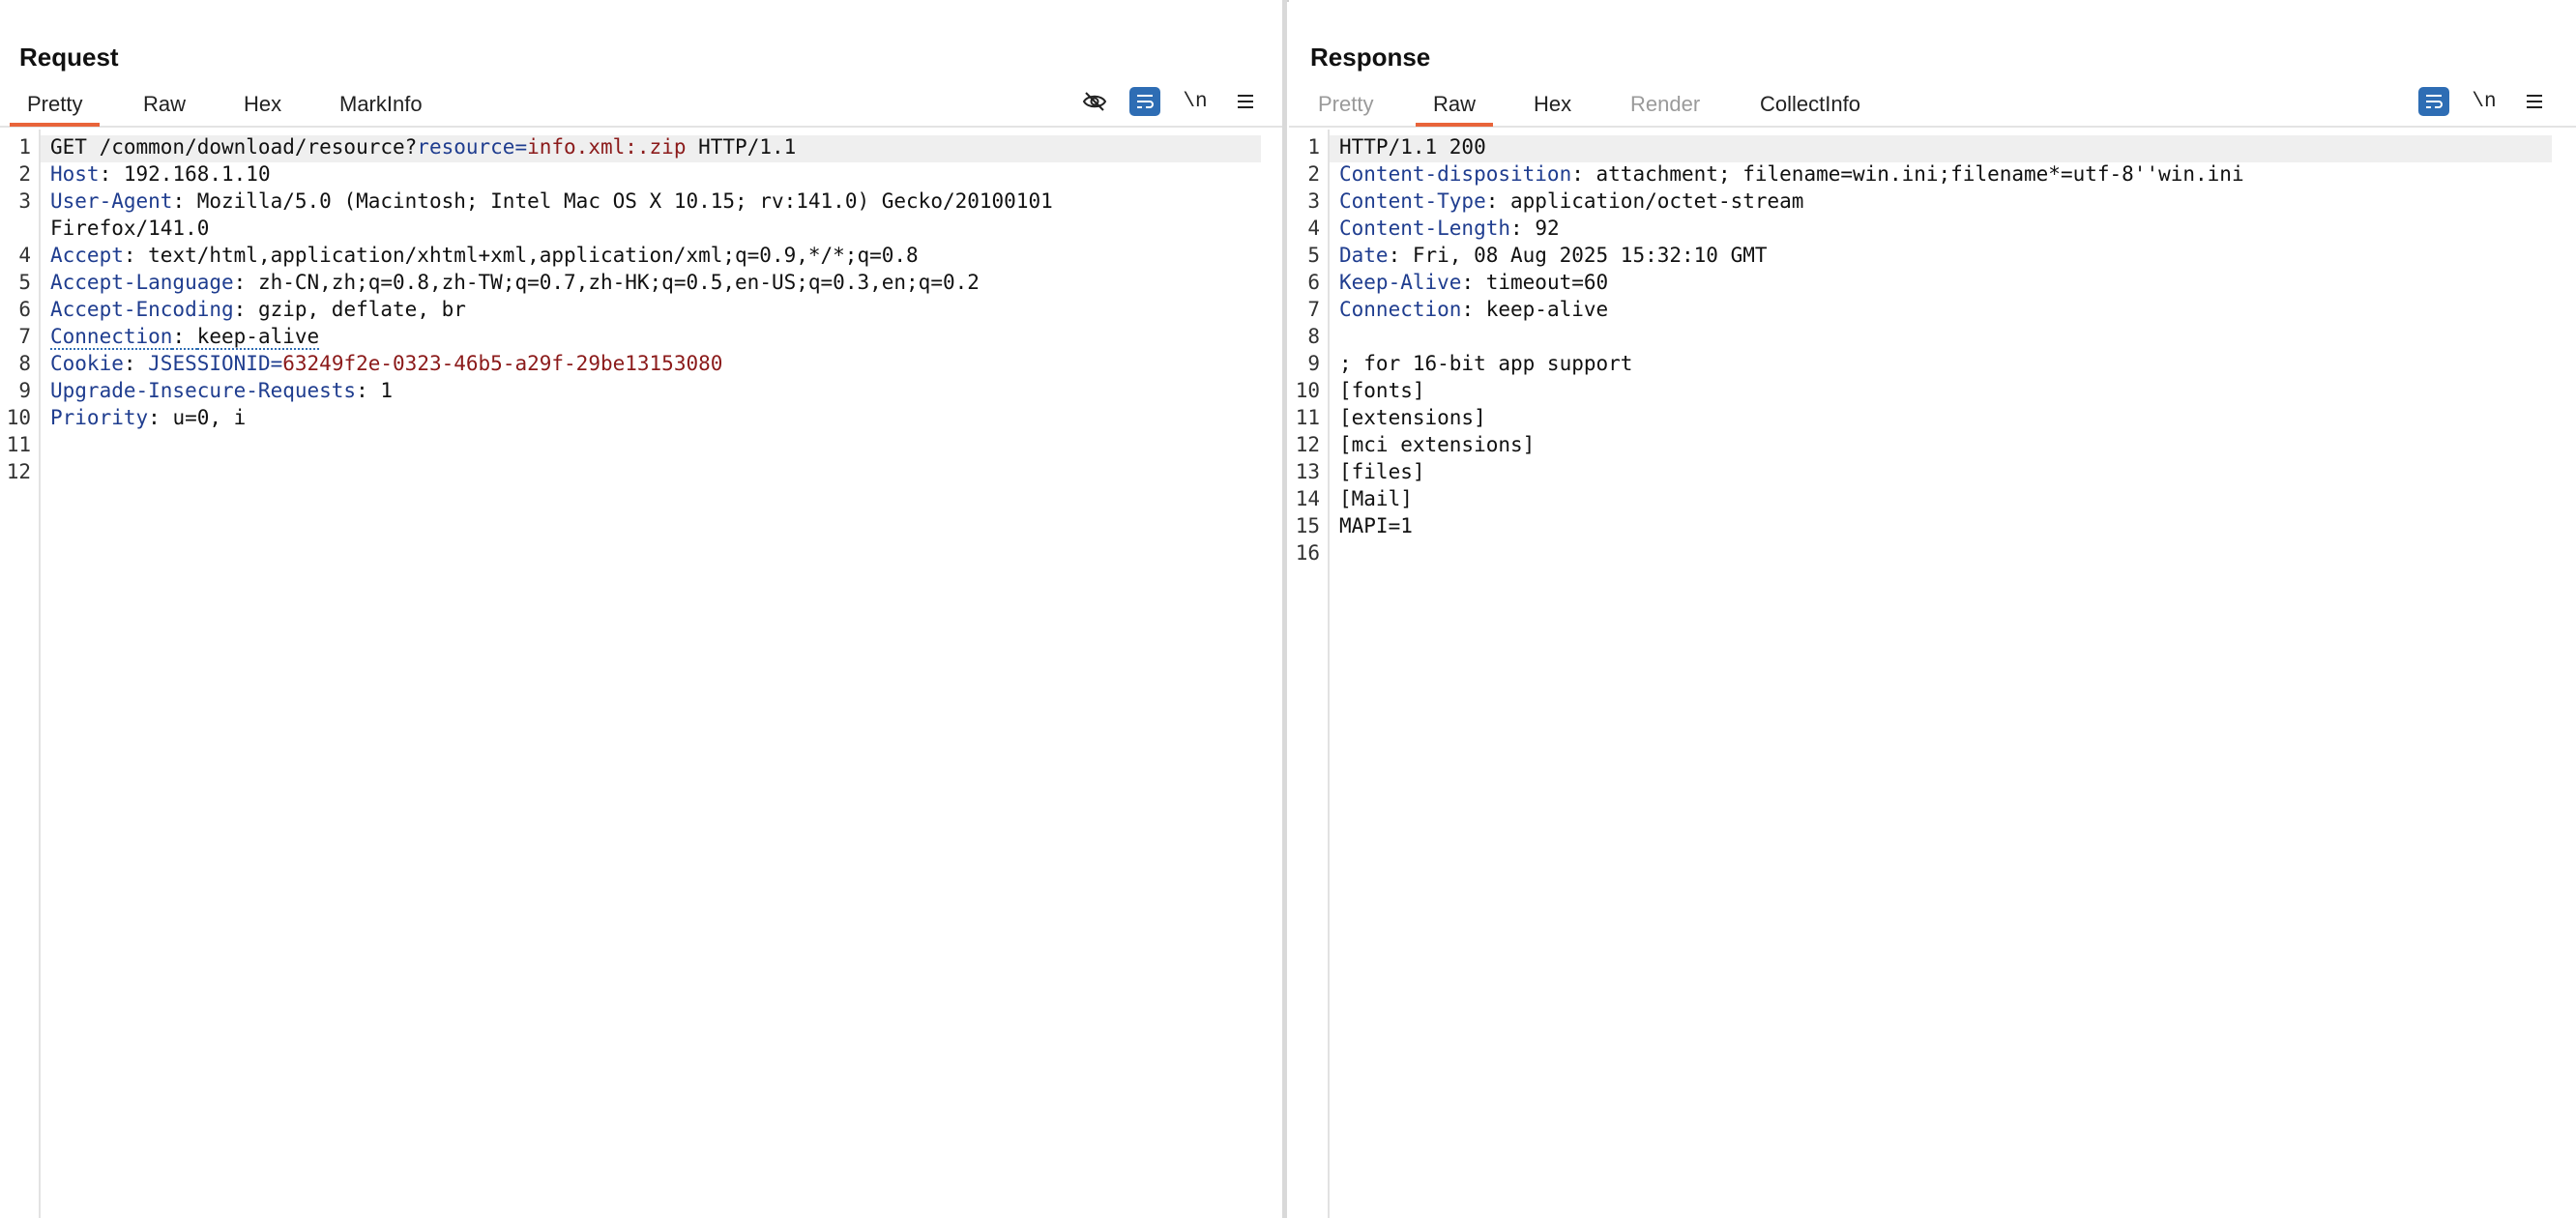 The width and height of the screenshot is (2576, 1218). Describe the element at coordinates (1313, 336) in the screenshot. I see `line-number: 8` at that location.